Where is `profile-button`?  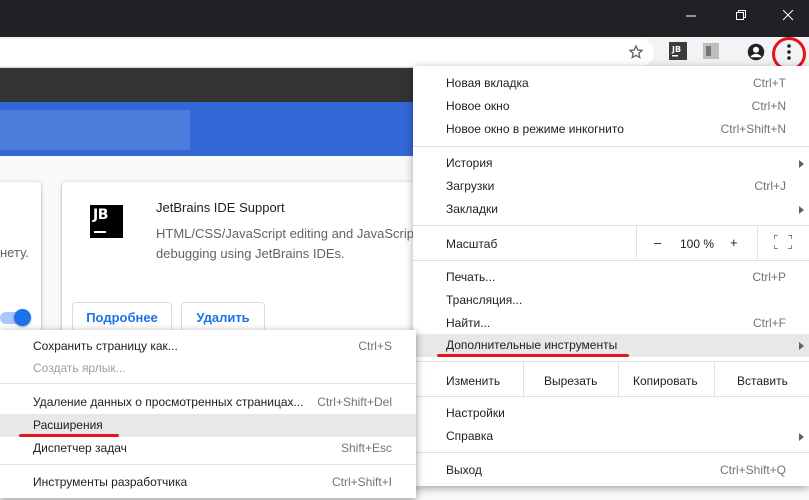 profile-button is located at coordinates (756, 52).